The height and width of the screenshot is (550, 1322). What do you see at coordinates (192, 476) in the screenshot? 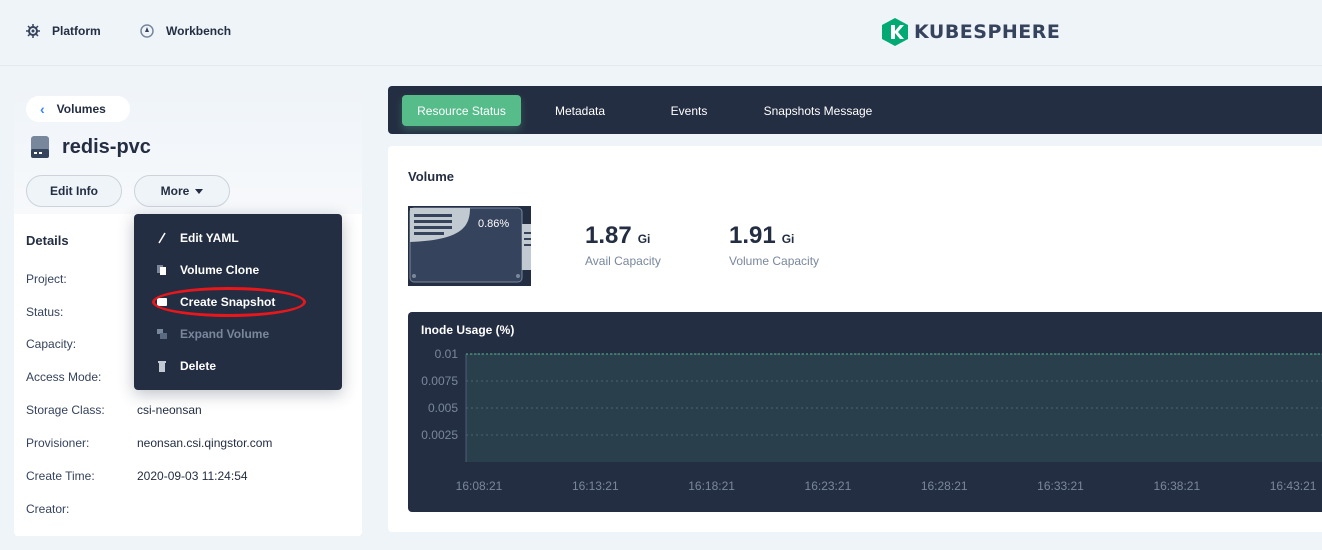
I see `detail-value-create-time: 2020-09-03 11:24:54` at bounding box center [192, 476].